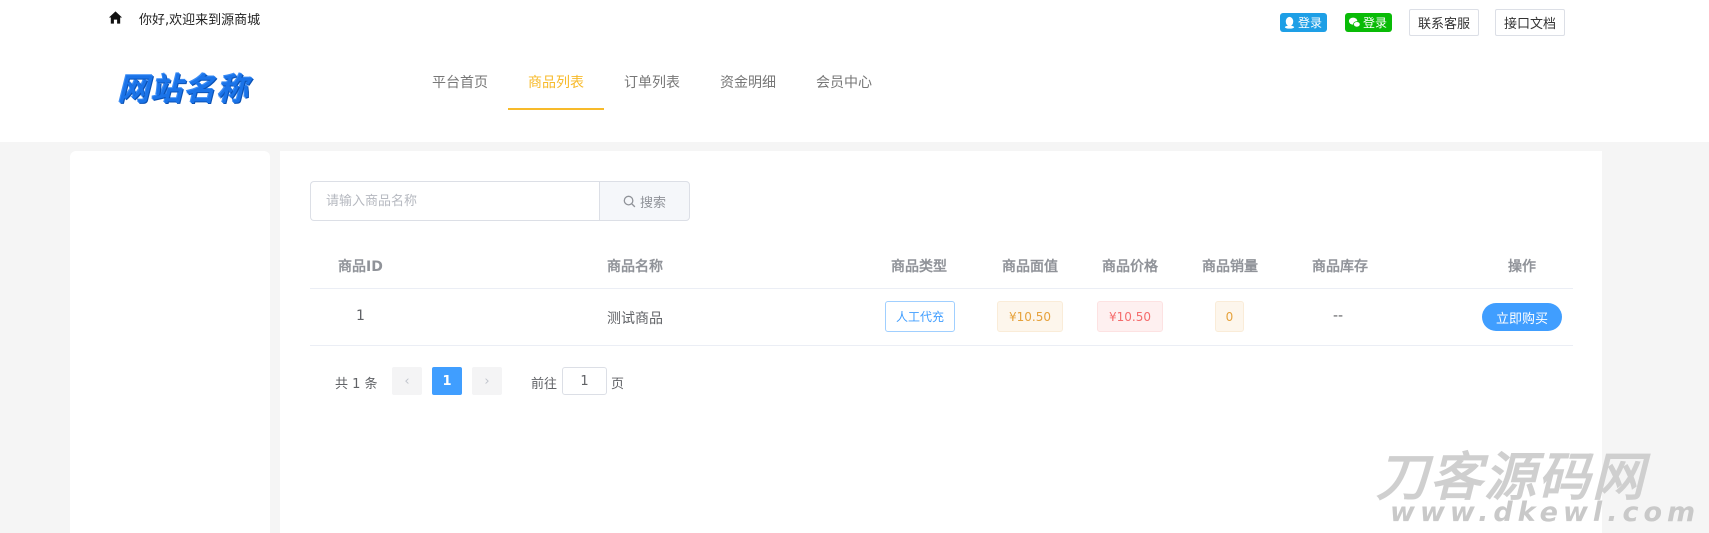  What do you see at coordinates (487, 381) in the screenshot?
I see `next-page-button: ›` at bounding box center [487, 381].